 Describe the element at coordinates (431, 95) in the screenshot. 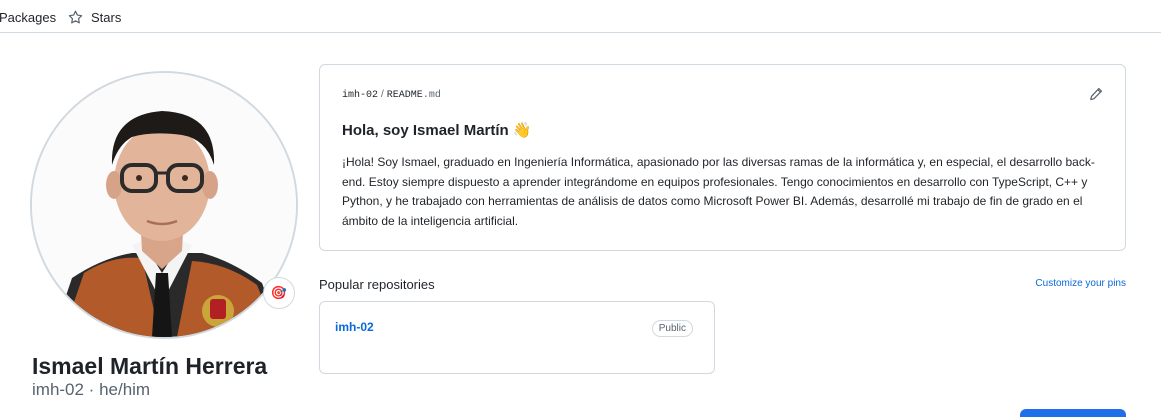

I see `readme-file-ext: .md` at that location.